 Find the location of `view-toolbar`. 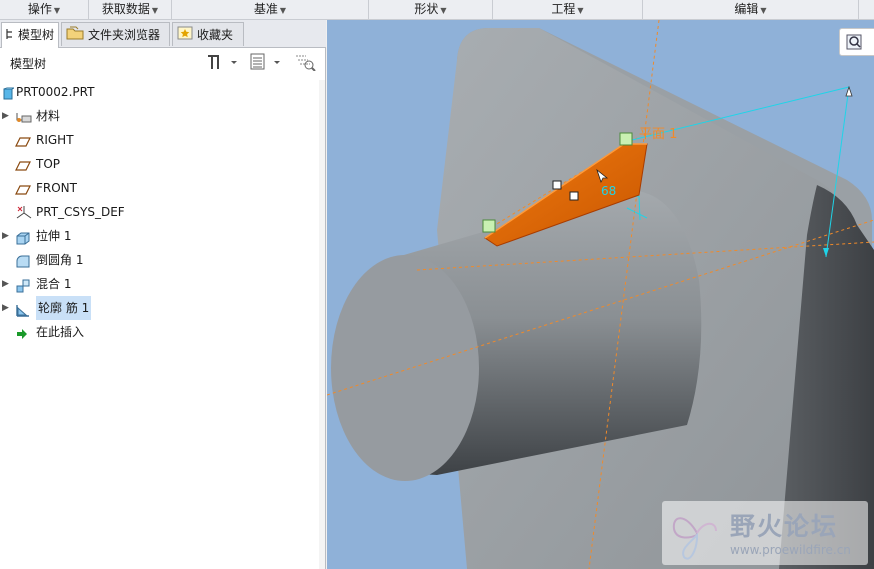

view-toolbar is located at coordinates (856, 42).